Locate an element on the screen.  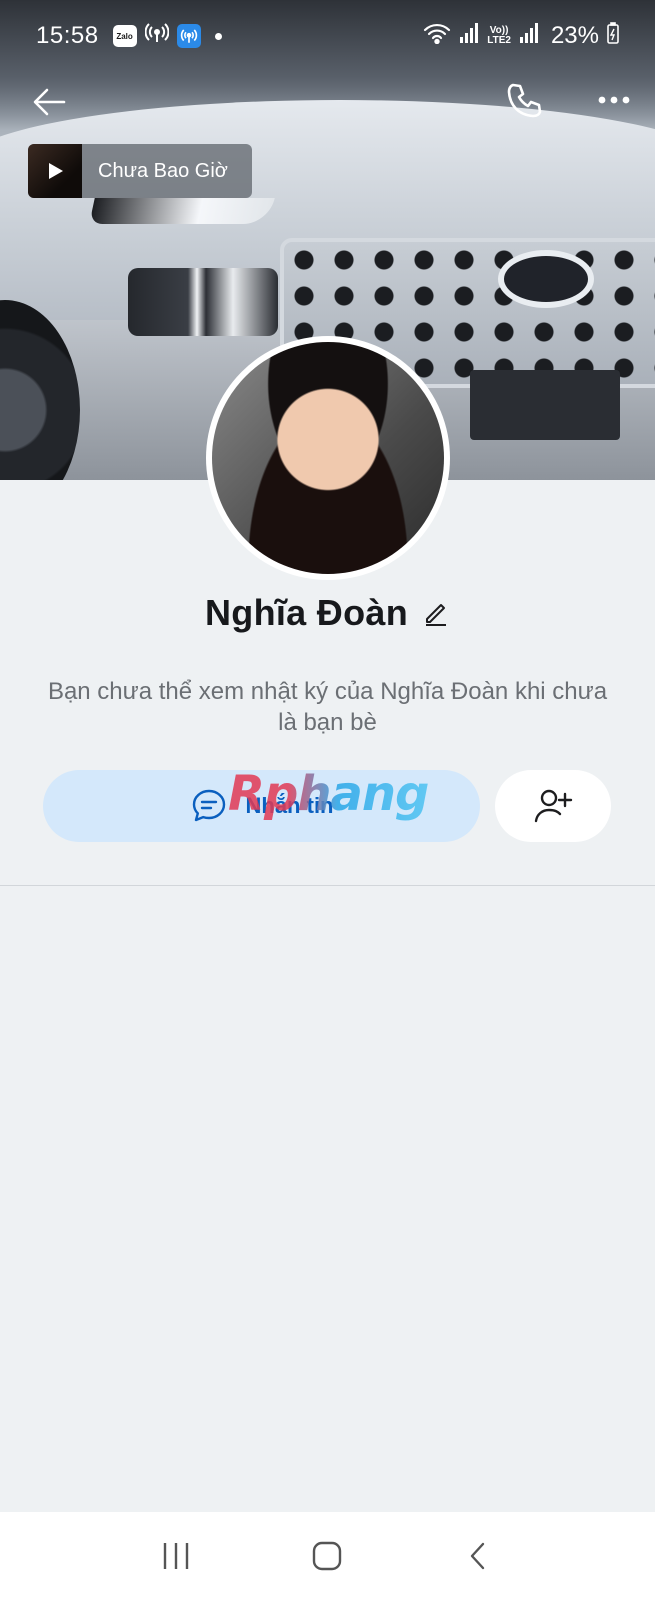
more-options-button is located at coordinates (614, 100).